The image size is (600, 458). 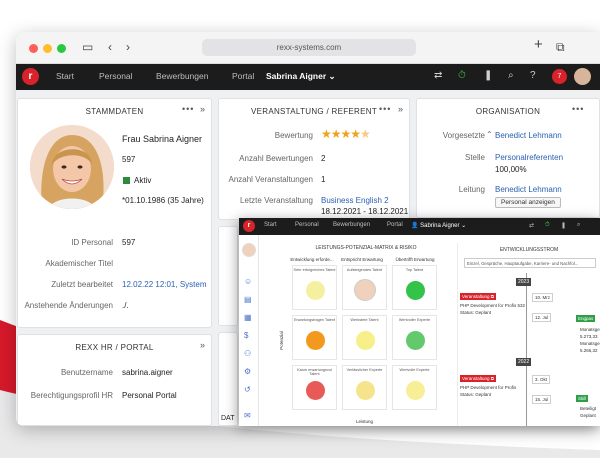 I want to click on event-date-1b: 12. Jul, so click(x=542, y=317).